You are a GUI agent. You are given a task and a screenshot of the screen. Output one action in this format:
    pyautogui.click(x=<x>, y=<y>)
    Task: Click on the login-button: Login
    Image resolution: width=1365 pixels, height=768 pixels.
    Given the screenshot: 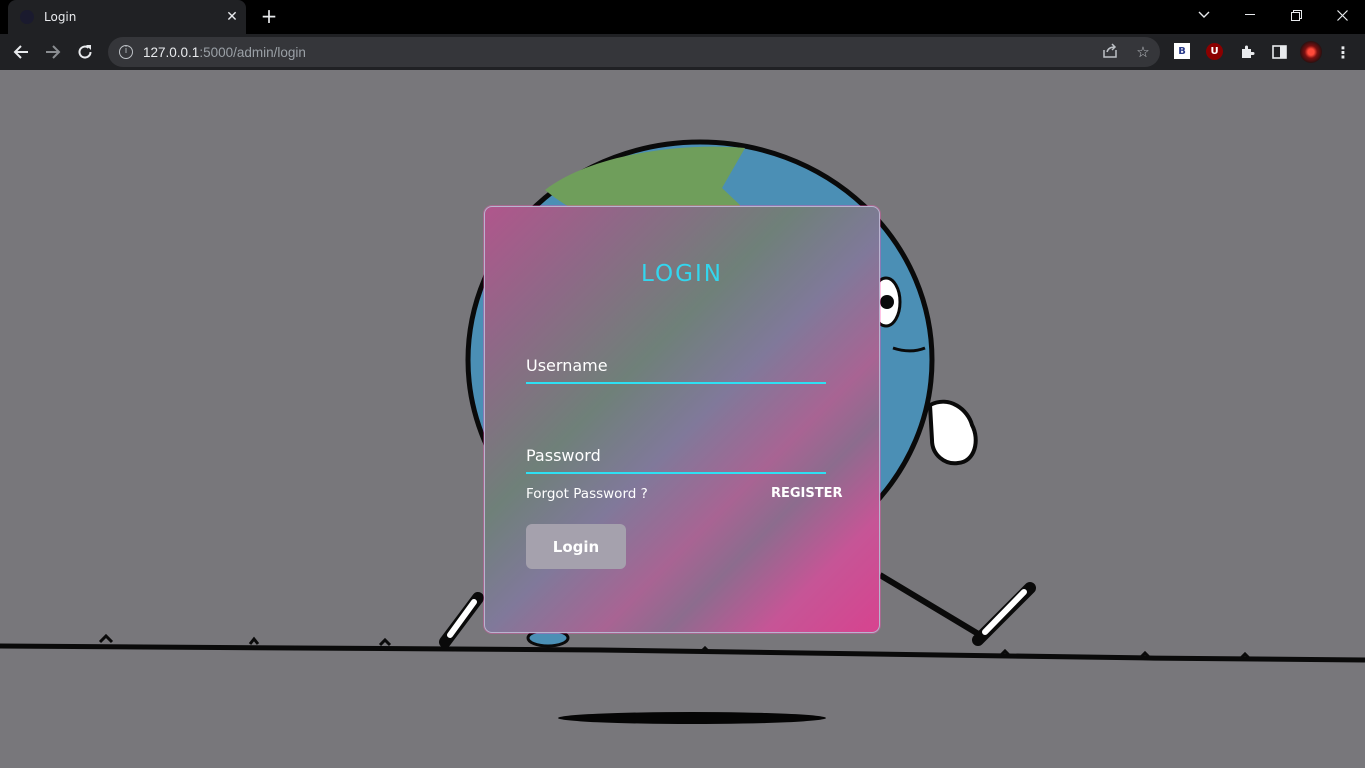 What is the action you would take?
    pyautogui.click(x=576, y=546)
    